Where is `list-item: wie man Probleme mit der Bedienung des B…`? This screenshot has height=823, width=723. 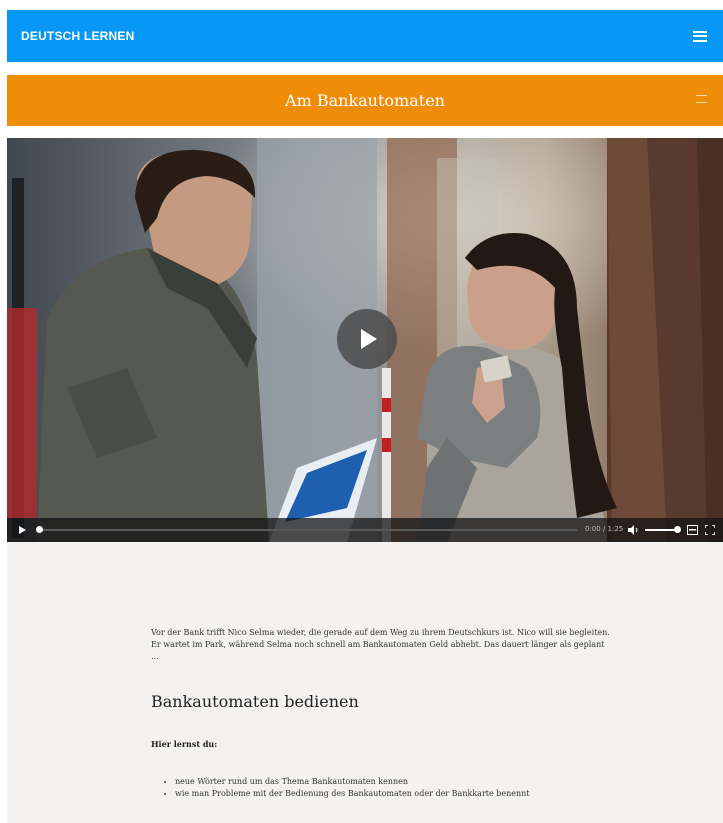 list-item: wie man Probleme mit der Bedienung des B… is located at coordinates (352, 794).